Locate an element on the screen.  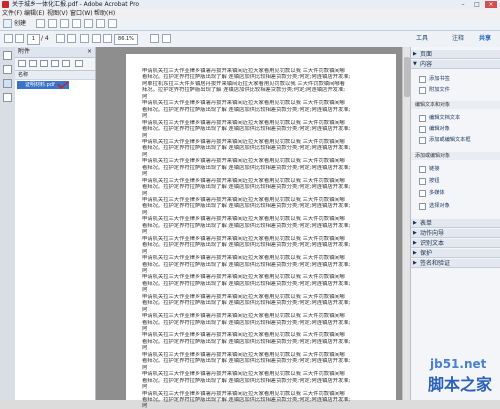
attachments-toolbar is located at coordinates (55, 64).